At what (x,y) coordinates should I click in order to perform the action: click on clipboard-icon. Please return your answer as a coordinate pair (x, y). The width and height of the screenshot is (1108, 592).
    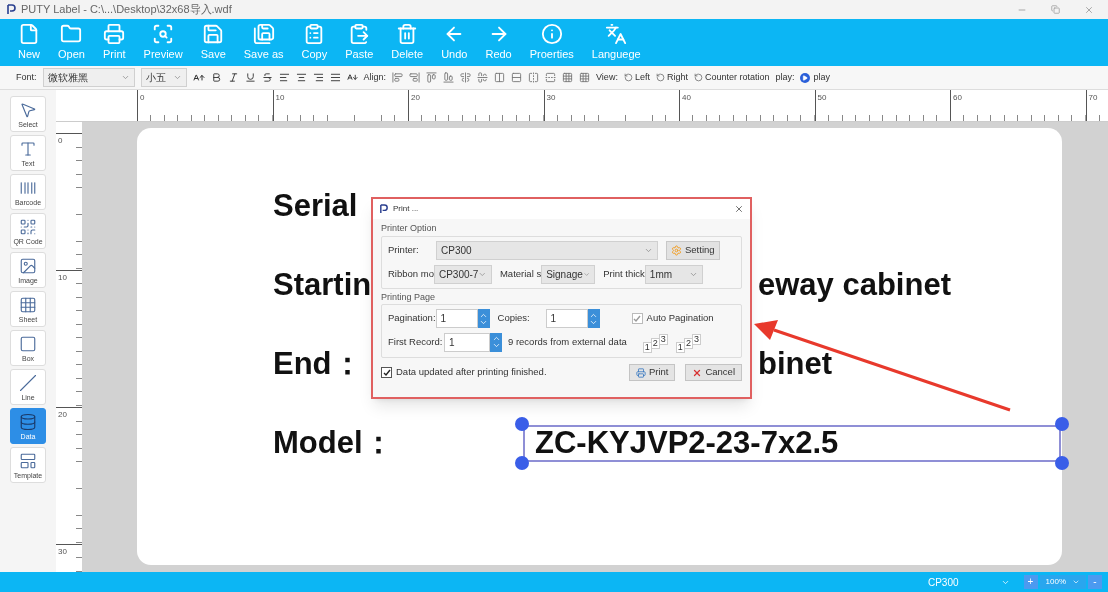
    Looking at the image, I should click on (359, 34).